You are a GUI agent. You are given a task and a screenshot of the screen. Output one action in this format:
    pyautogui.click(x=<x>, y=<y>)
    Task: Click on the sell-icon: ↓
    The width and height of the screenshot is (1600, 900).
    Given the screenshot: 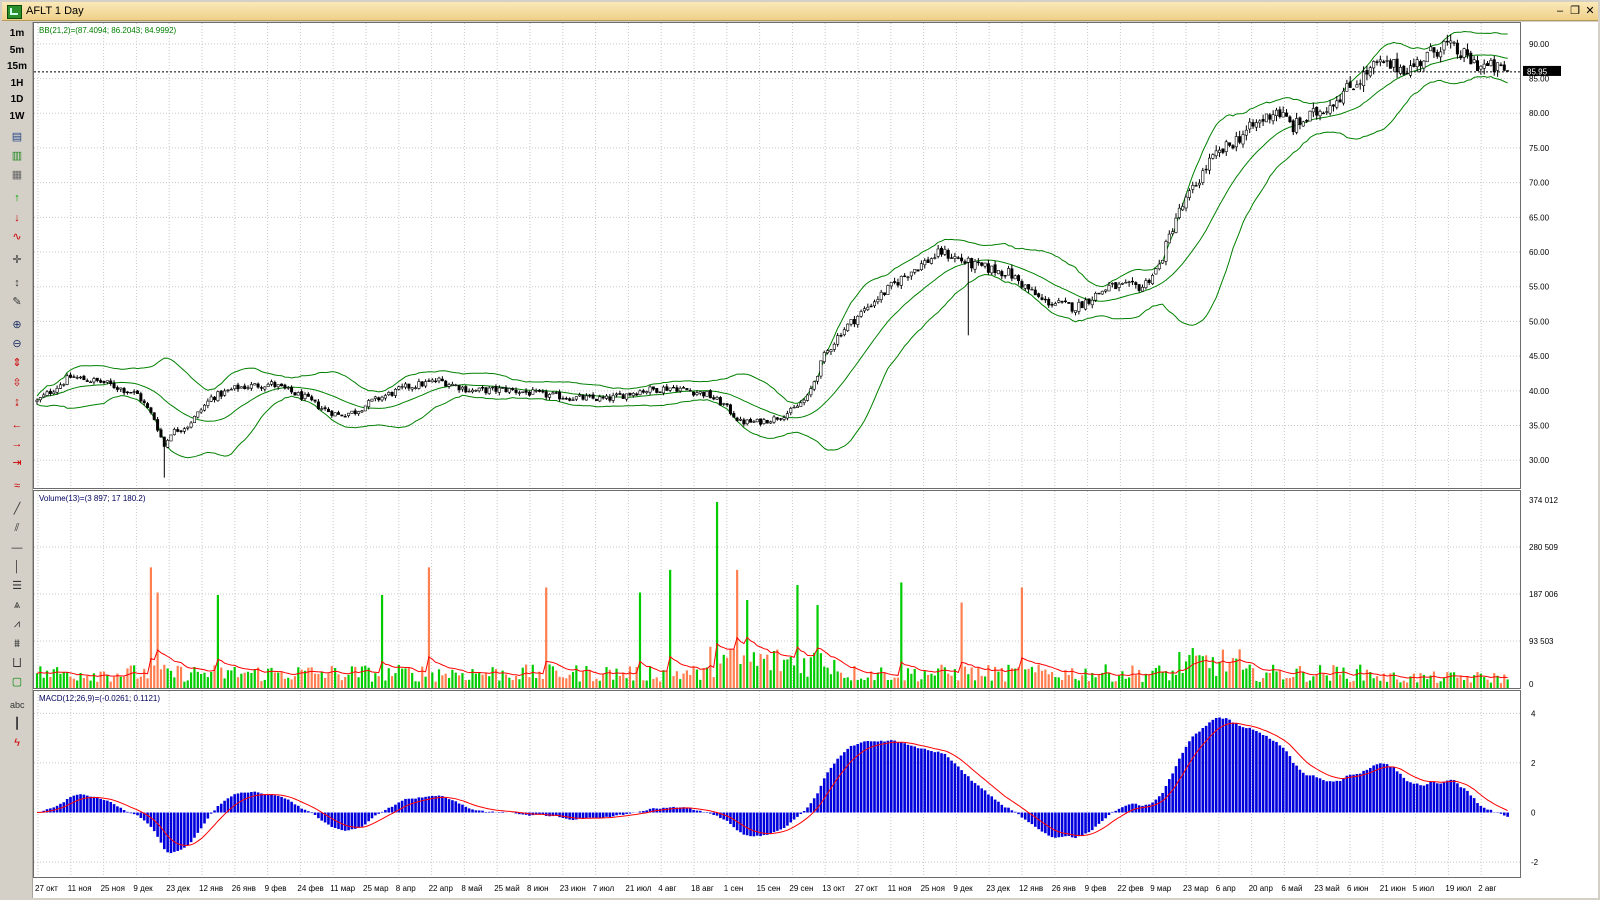 What is the action you would take?
    pyautogui.click(x=17, y=218)
    